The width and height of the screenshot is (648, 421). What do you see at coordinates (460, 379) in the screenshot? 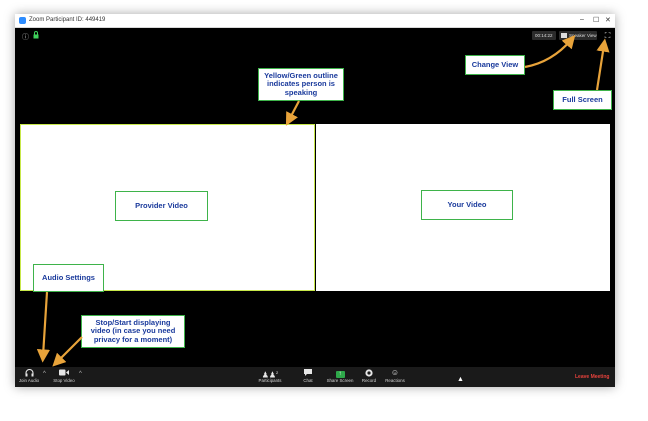
I see `cursor-icon: ▲` at bounding box center [460, 379].